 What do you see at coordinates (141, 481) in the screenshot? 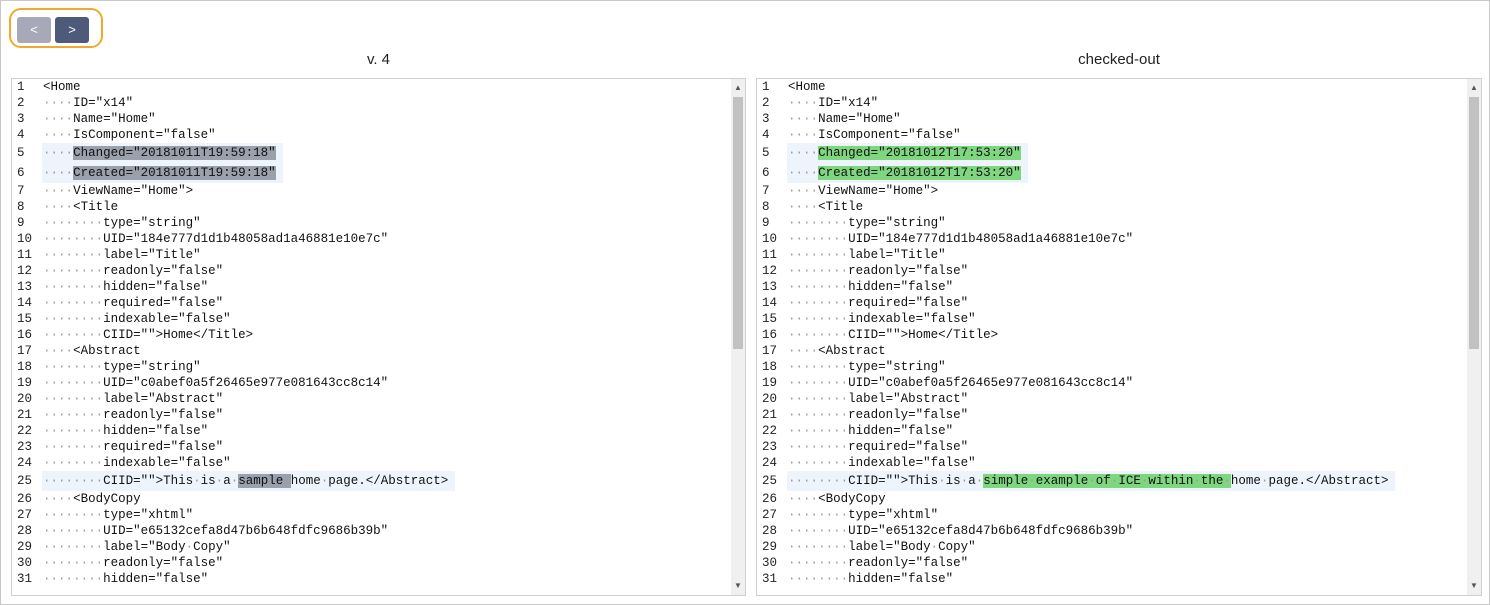
I see `diff-text: ········CIID="">This·is·a·` at bounding box center [141, 481].